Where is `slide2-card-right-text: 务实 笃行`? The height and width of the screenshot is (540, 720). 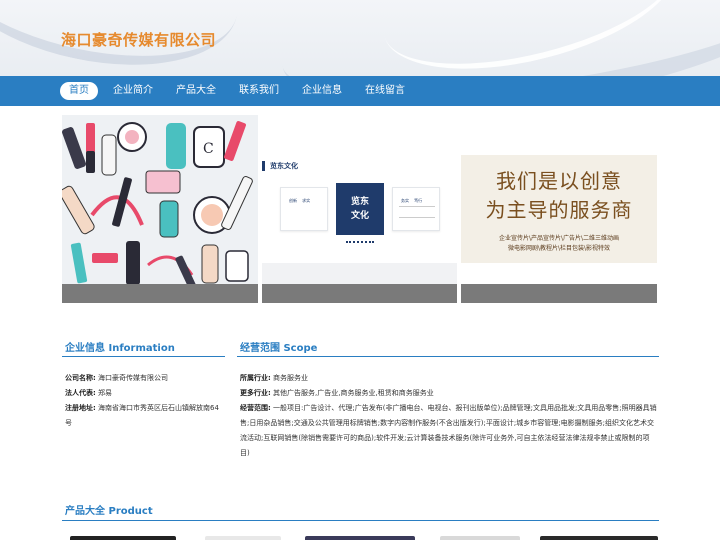 slide2-card-right-text: 务实 笃行 is located at coordinates (412, 200).